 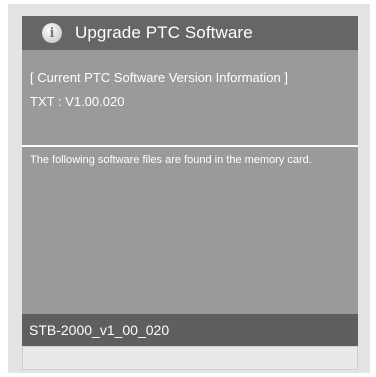 I want to click on file-name: STB-2000_v1_00_020, so click(x=99, y=330).